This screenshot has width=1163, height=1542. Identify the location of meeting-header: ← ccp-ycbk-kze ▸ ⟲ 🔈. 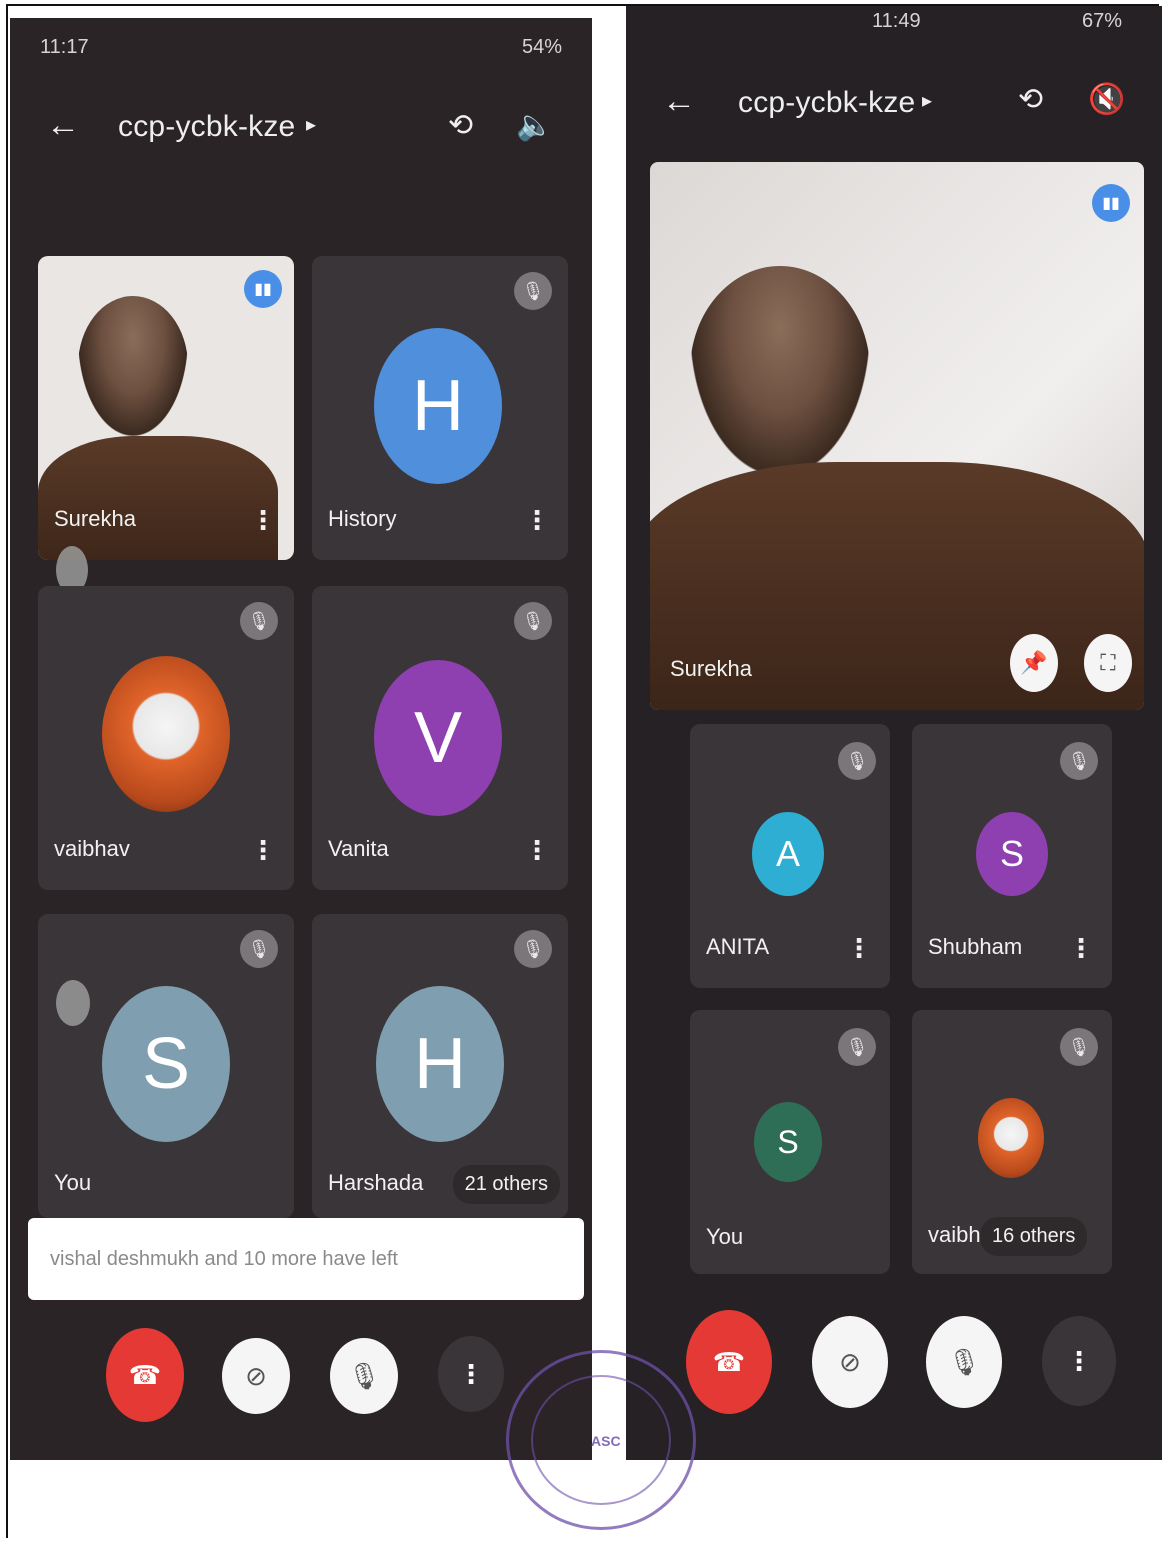
(301, 128).